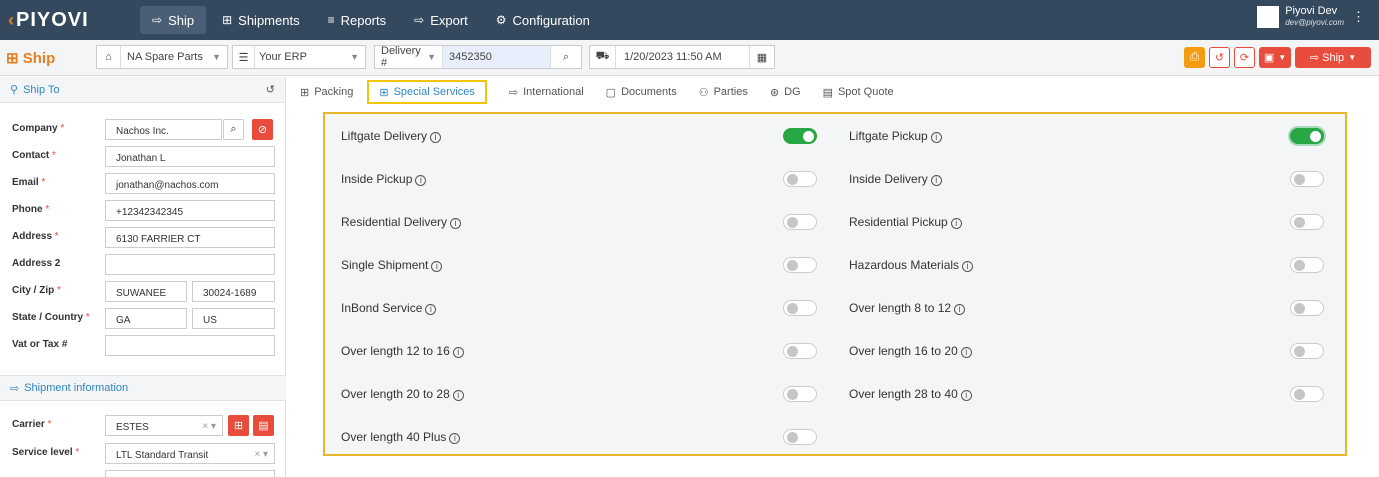  What do you see at coordinates (1358, 17) in the screenshot?
I see `kebab-menu-icon: ⋮` at bounding box center [1358, 17].